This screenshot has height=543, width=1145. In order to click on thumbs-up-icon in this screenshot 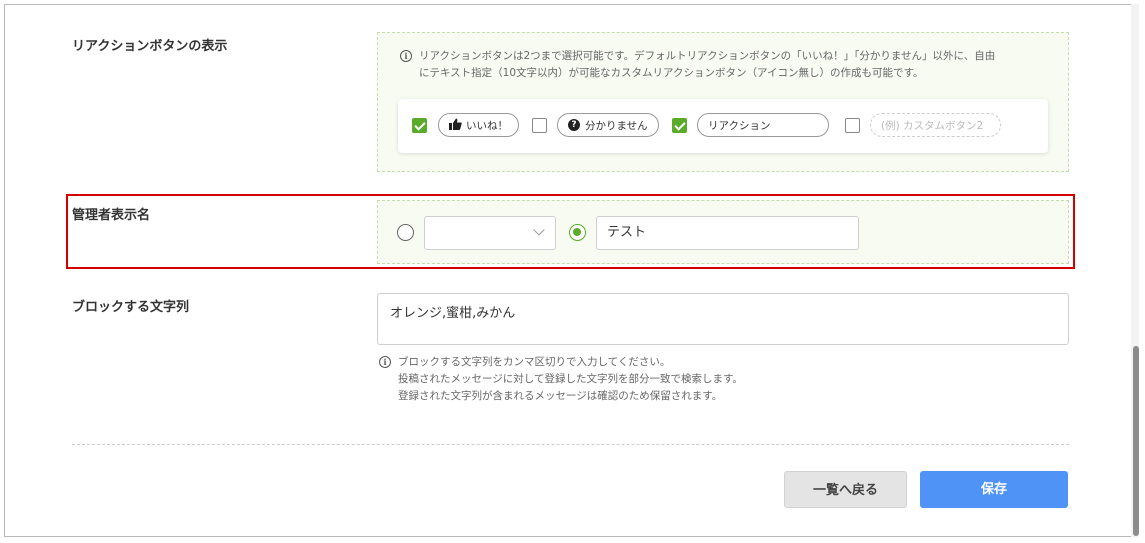, I will do `click(455, 125)`.